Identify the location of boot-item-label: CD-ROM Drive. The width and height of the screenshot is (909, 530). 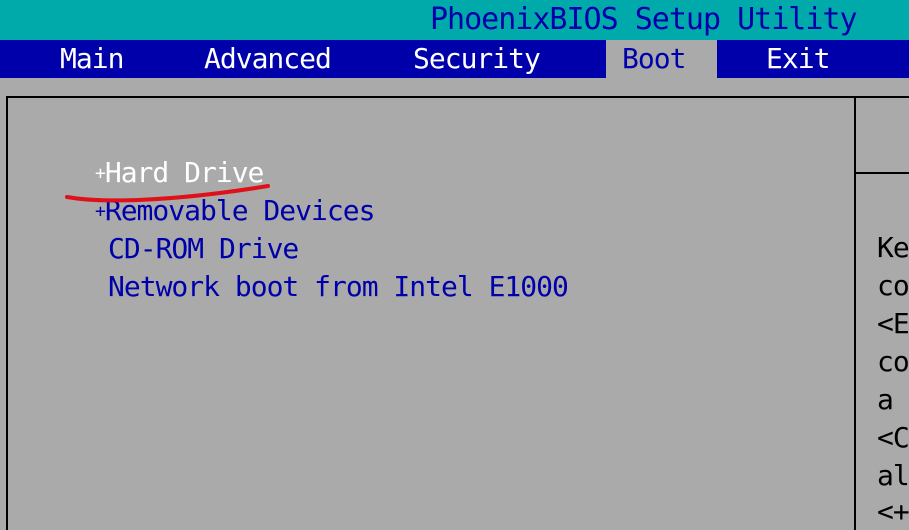
(203, 248).